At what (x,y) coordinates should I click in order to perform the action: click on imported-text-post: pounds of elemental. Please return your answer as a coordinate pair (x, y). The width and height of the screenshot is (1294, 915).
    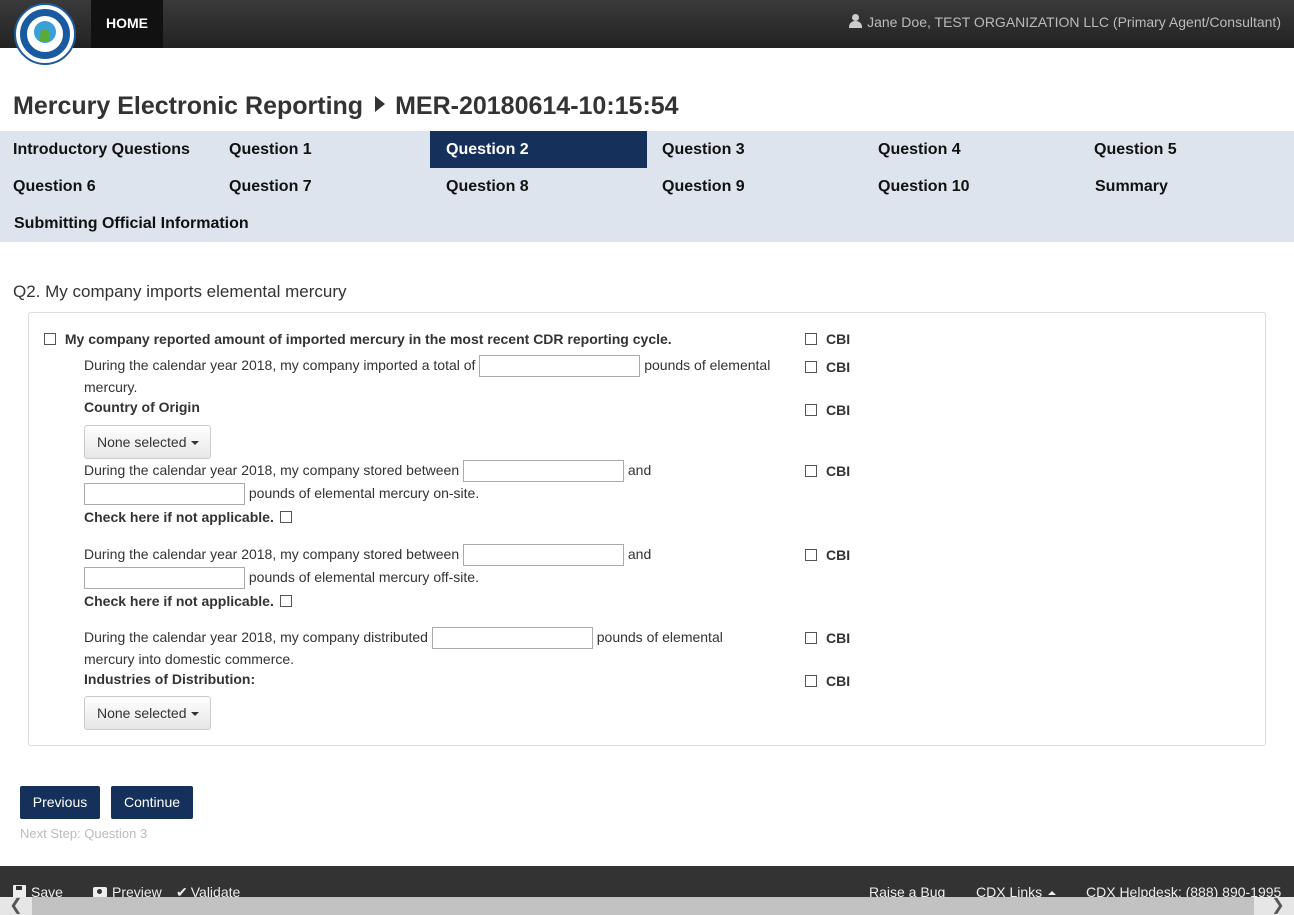
    Looking at the image, I should click on (707, 365).